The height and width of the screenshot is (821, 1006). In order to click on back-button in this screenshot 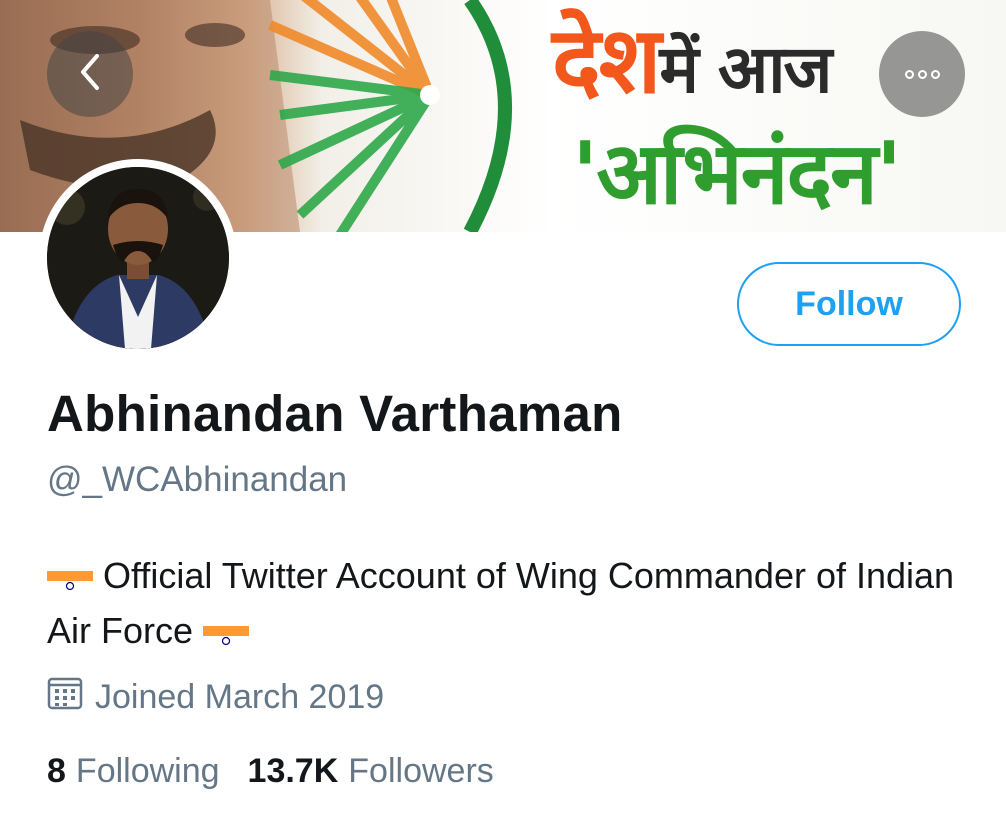, I will do `click(90, 74)`.